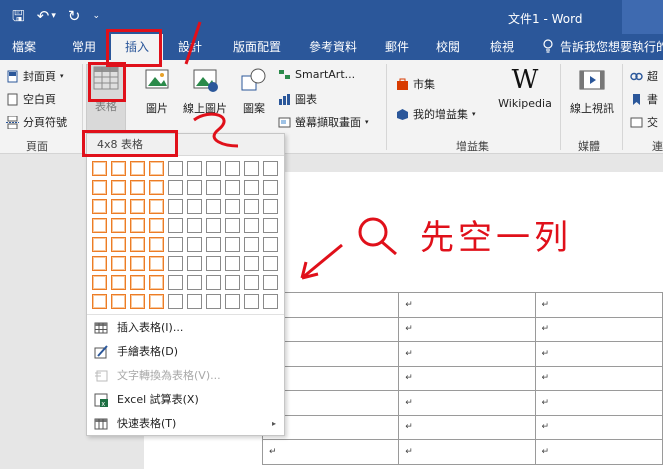  Describe the element at coordinates (137, 47) in the screenshot. I see `tab-insert: 插入` at that location.